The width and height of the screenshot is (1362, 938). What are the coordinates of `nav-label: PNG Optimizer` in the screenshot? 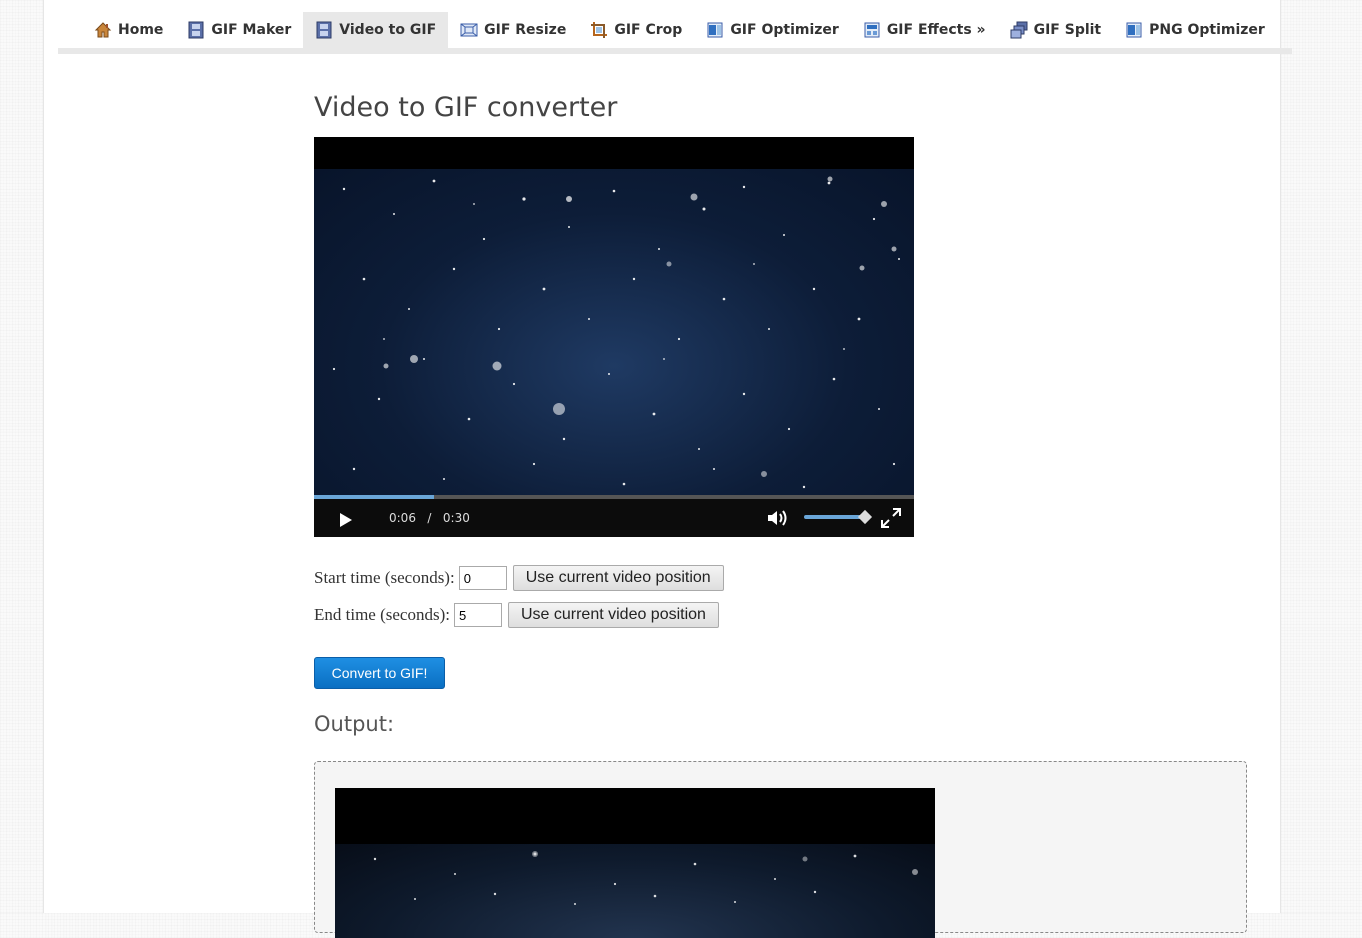 It's located at (1207, 30).